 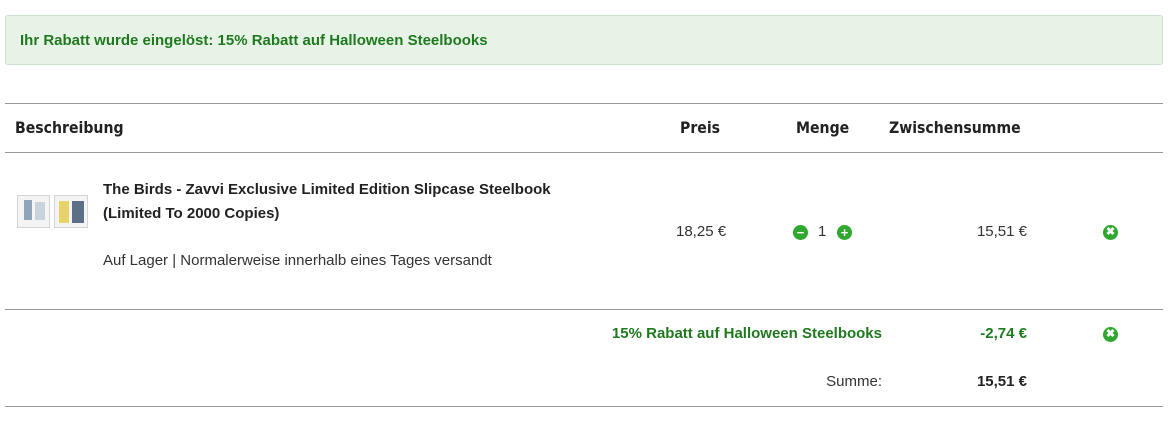 I want to click on increase-quantity-button: +, so click(x=844, y=232).